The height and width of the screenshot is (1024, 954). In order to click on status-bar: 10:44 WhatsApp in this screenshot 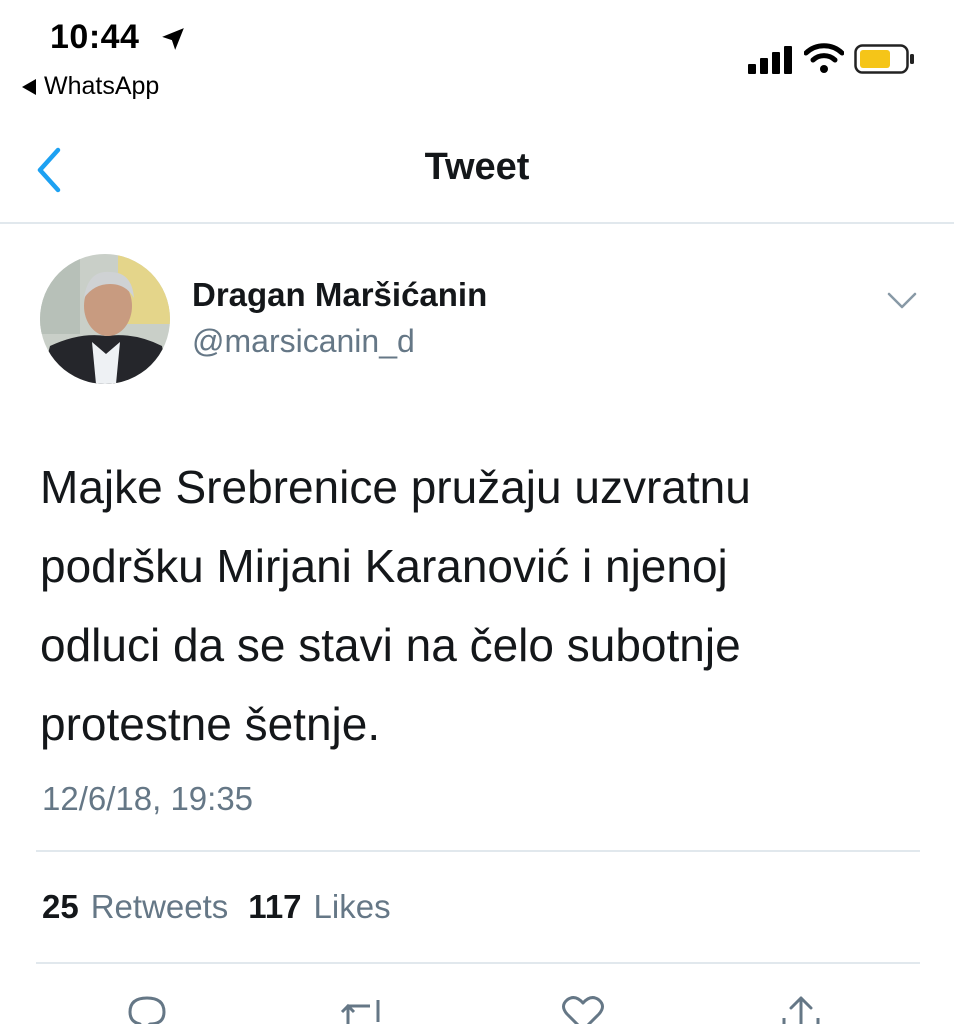, I will do `click(477, 55)`.